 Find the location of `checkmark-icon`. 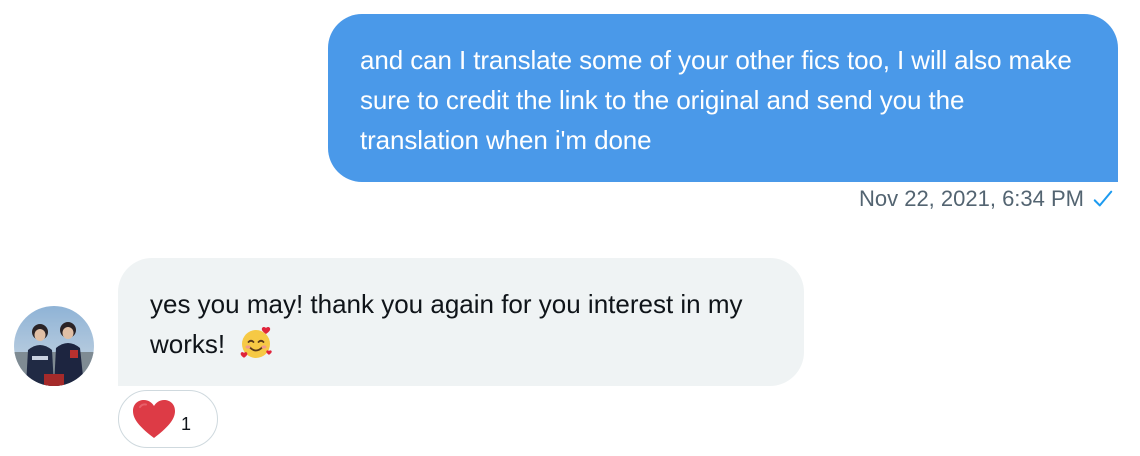

checkmark-icon is located at coordinates (1103, 198).